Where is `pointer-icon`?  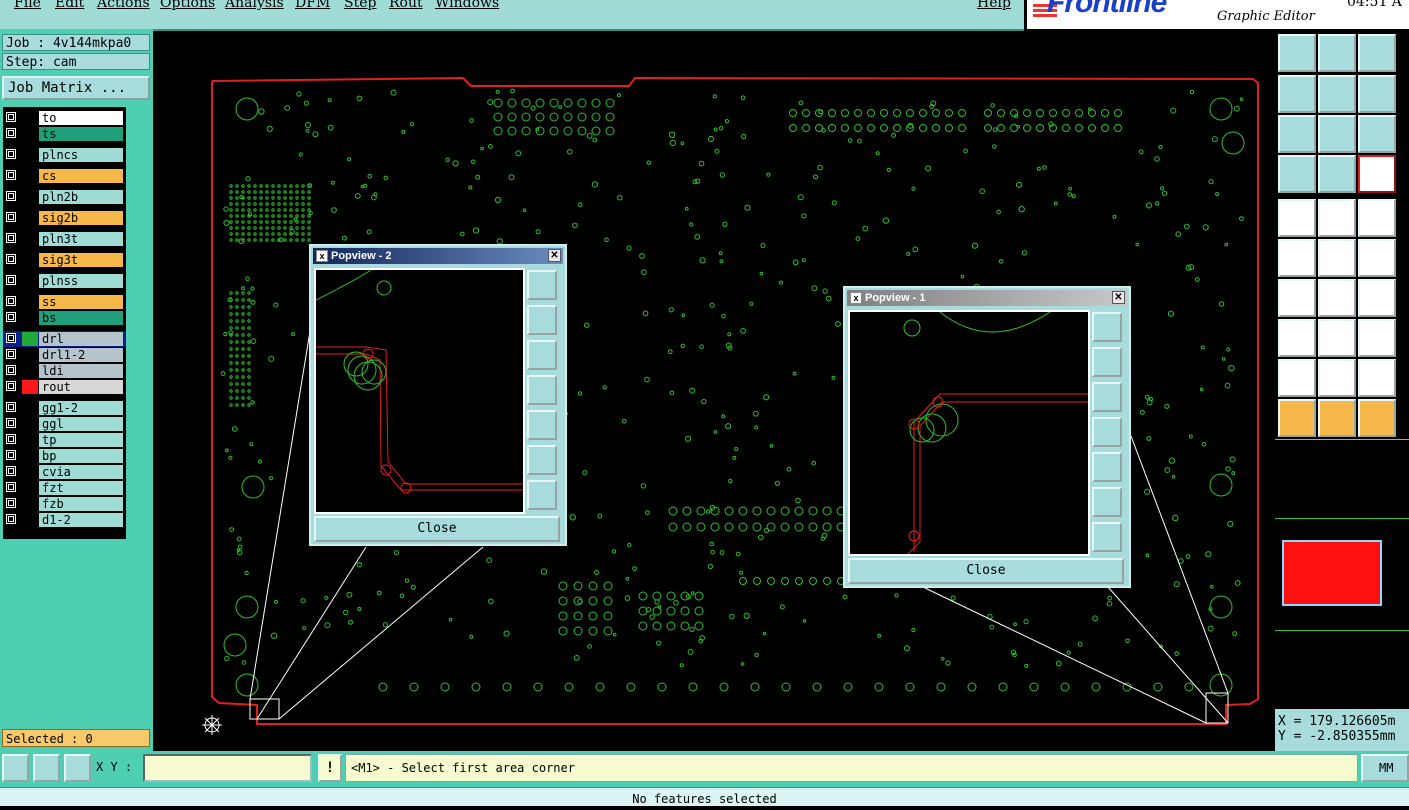
pointer-icon is located at coordinates (1297, 418).